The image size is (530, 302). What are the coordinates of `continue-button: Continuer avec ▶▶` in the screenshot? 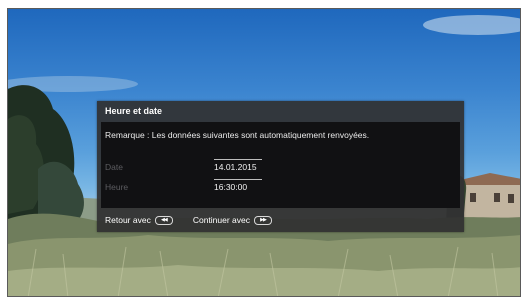 It's located at (232, 220).